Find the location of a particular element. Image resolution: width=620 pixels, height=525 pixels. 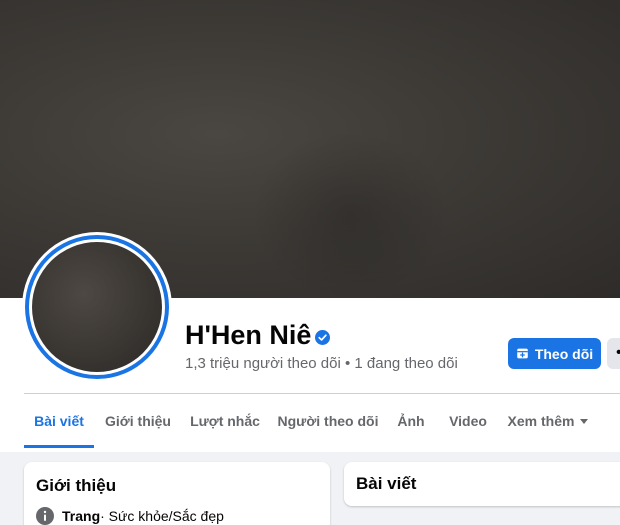

profile-avatar is located at coordinates (97, 307).